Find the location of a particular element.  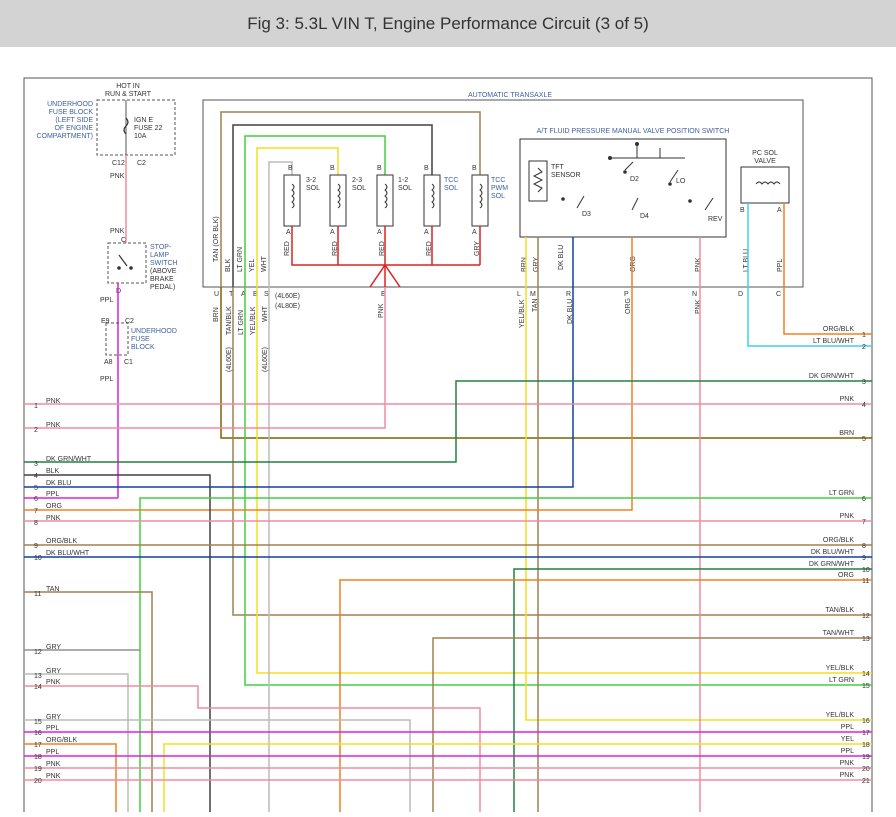

svg-text: FUSE 22 is located at coordinates (148, 128).